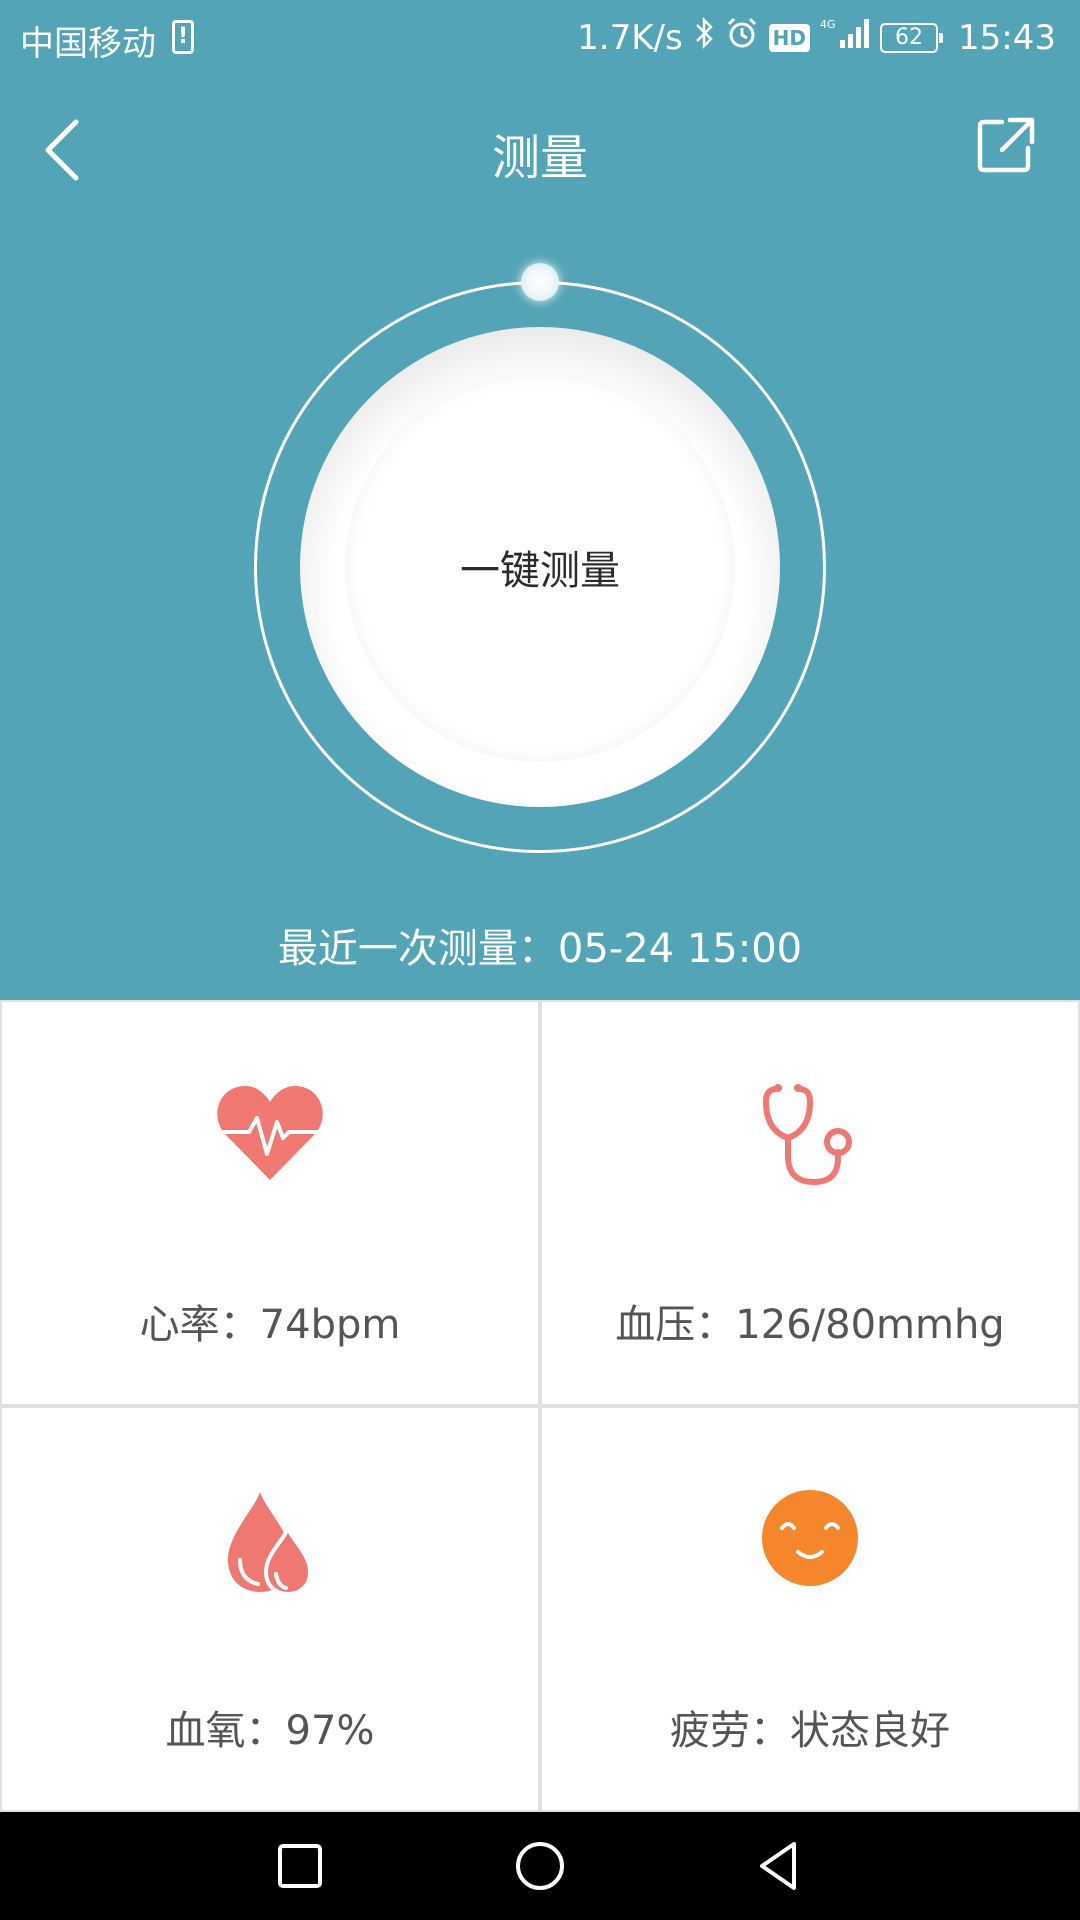  Describe the element at coordinates (330, 1731) in the screenshot. I see `blood-oxygen-value: 97%` at that location.